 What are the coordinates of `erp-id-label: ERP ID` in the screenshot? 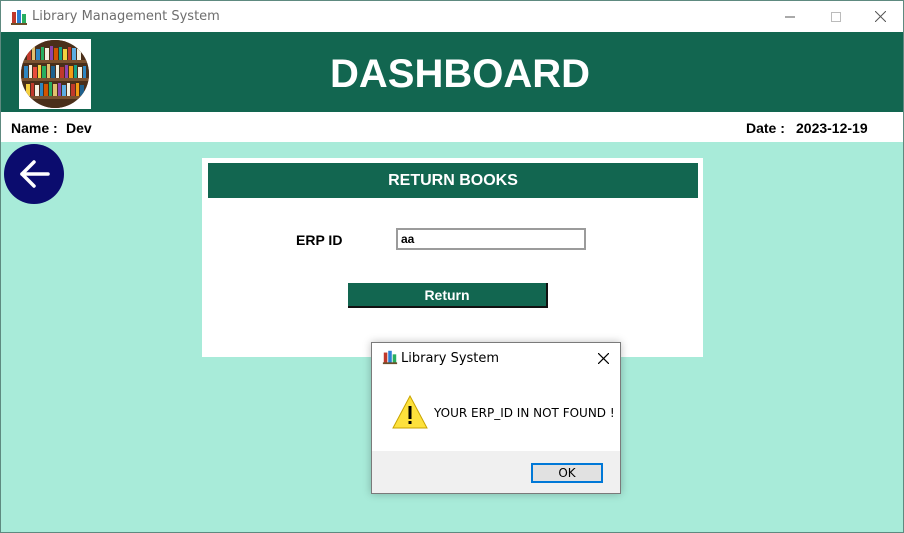 It's located at (319, 240).